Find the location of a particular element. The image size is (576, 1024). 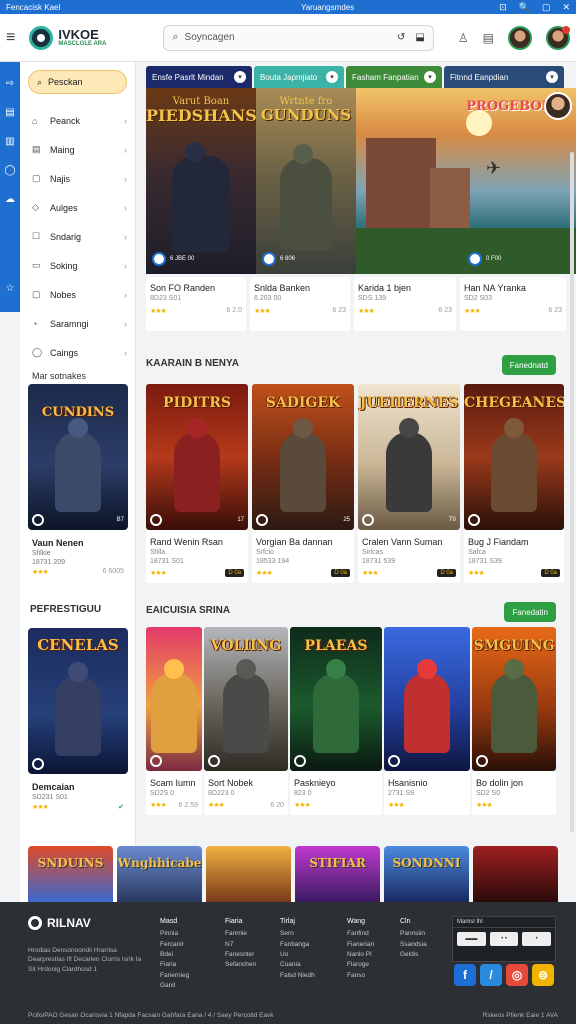

sidebar-item: ◔ Saramngi › is located at coordinates (77, 323).